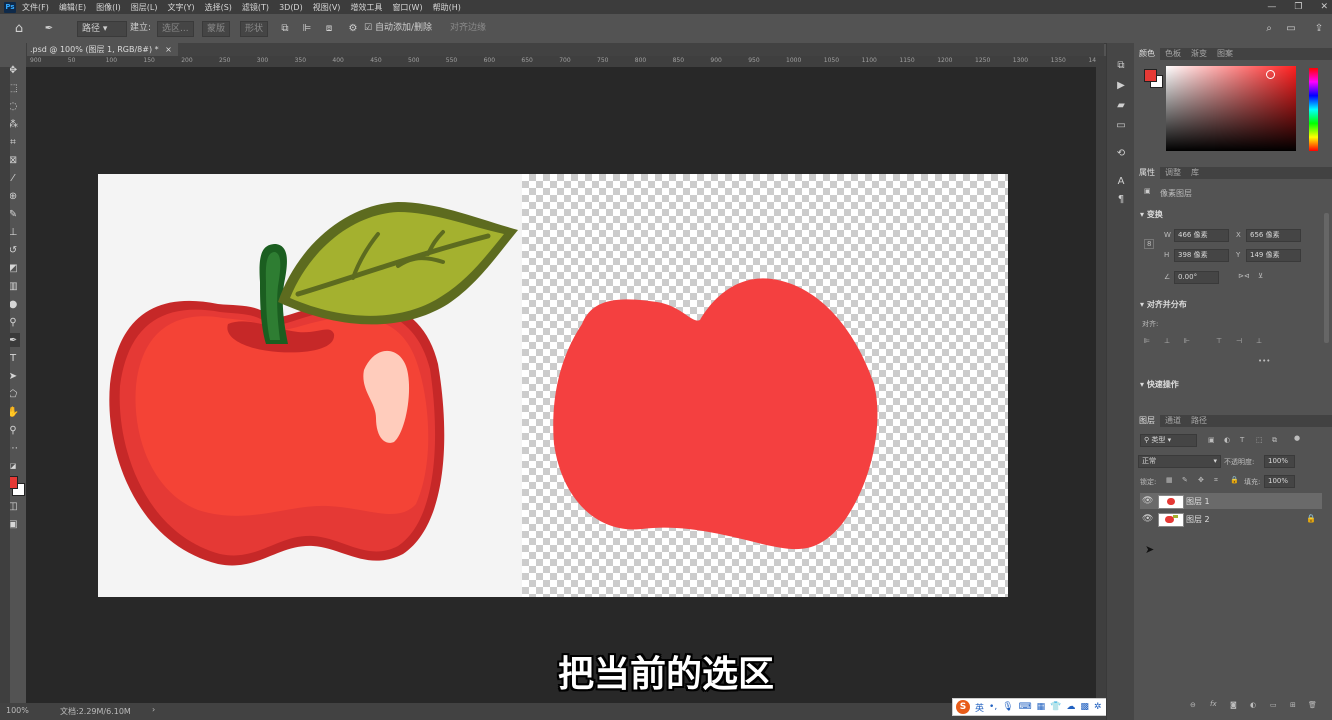 Image resolution: width=1332 pixels, height=720 pixels. I want to click on menu-edit: 编辑(E), so click(72, 7).